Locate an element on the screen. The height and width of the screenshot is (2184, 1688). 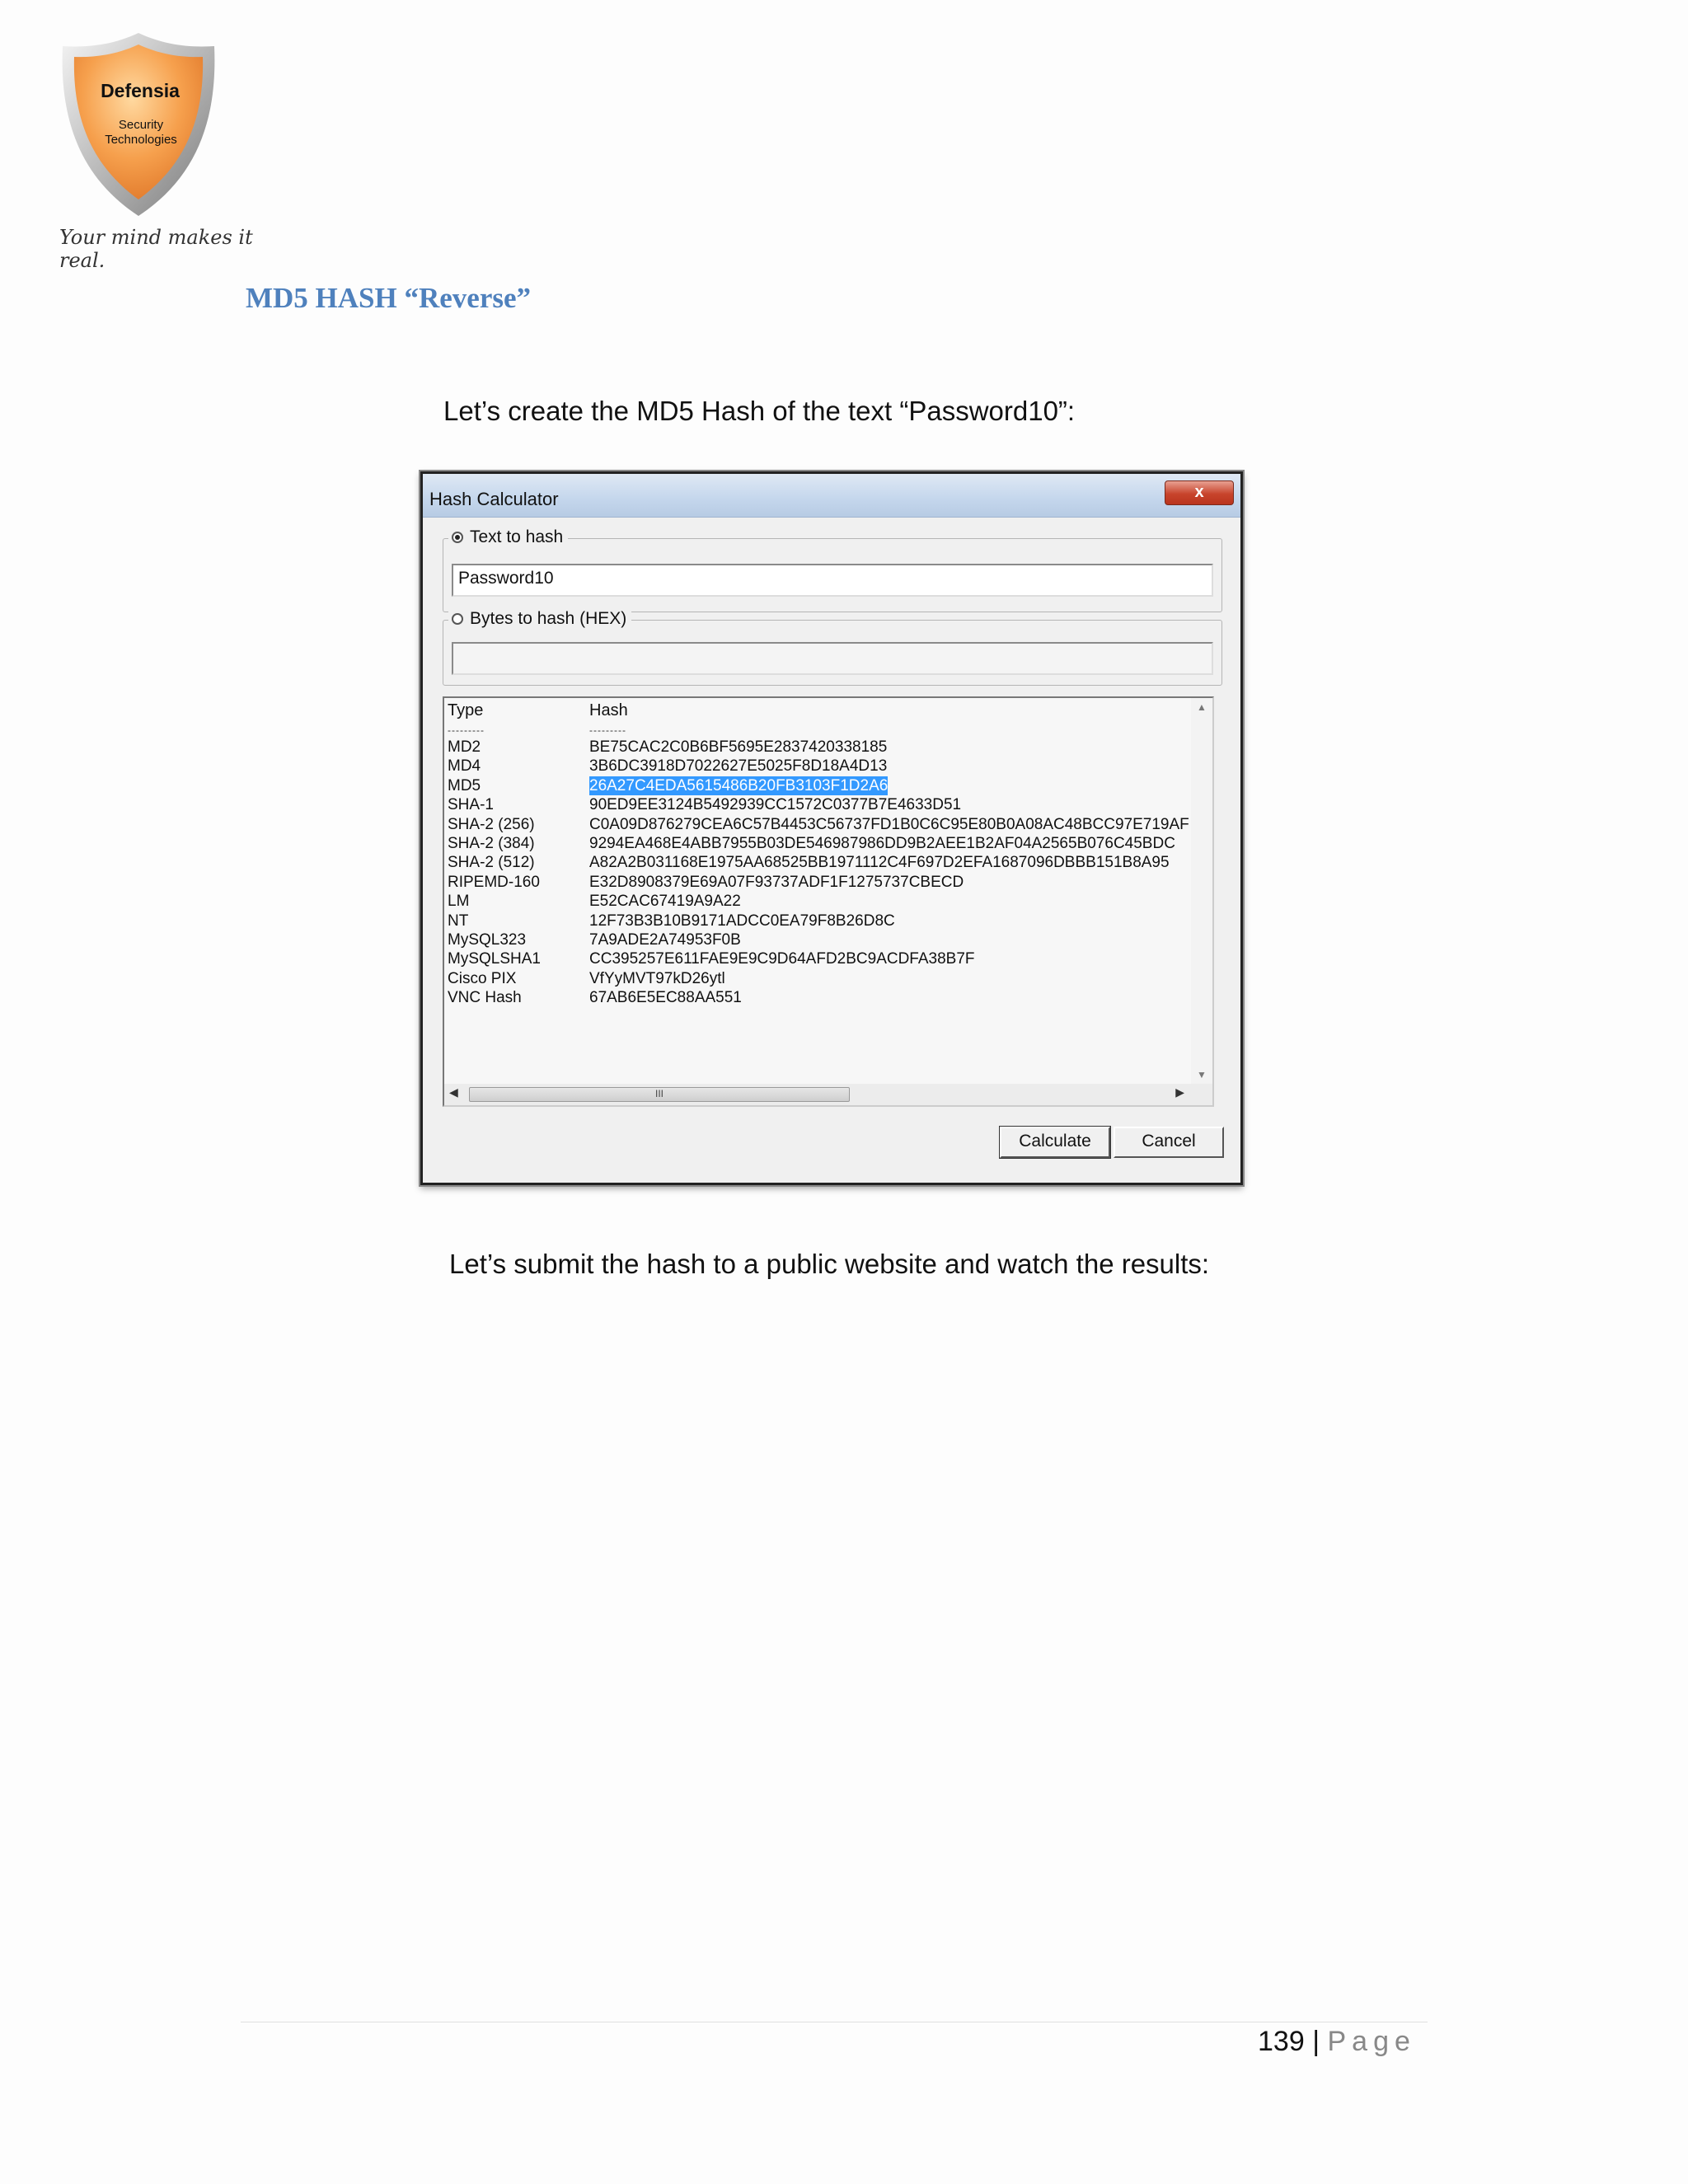
bytes-to-hash-radio is located at coordinates (458, 619).